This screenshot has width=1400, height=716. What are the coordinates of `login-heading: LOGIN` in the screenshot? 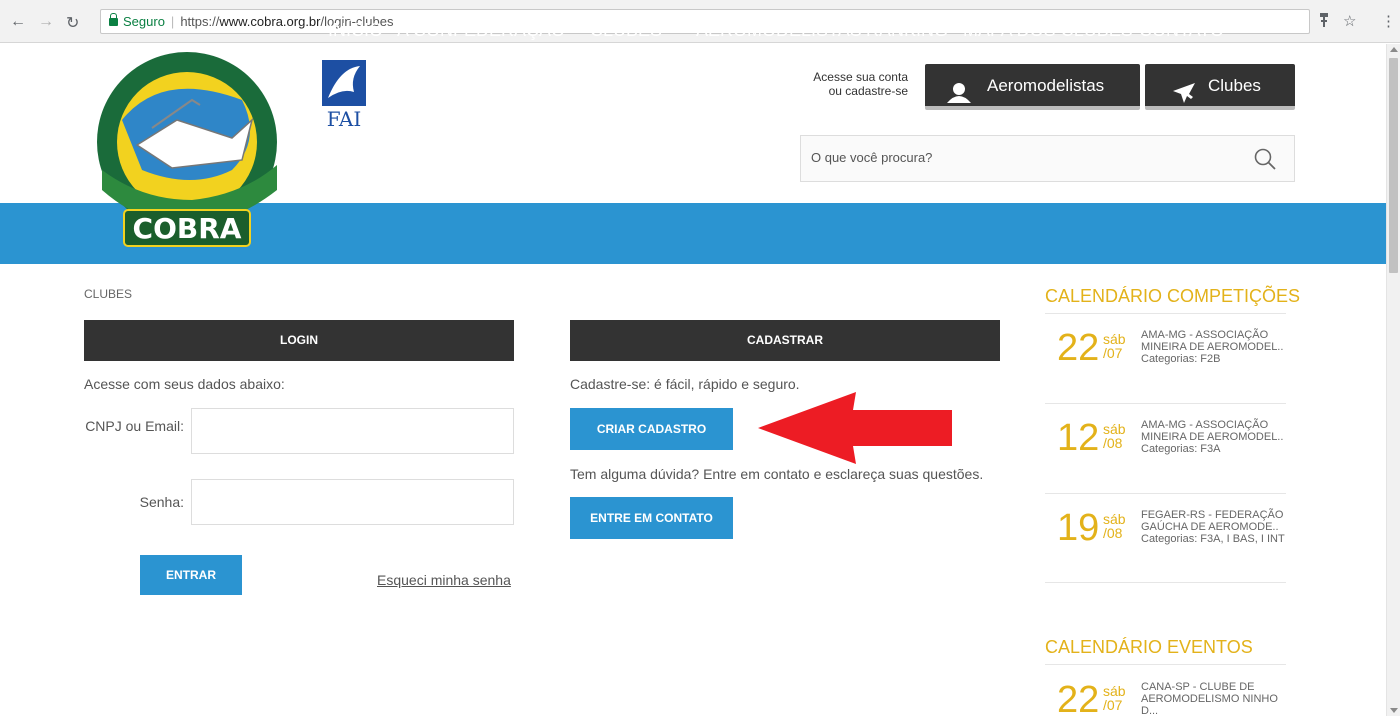 It's located at (299, 340).